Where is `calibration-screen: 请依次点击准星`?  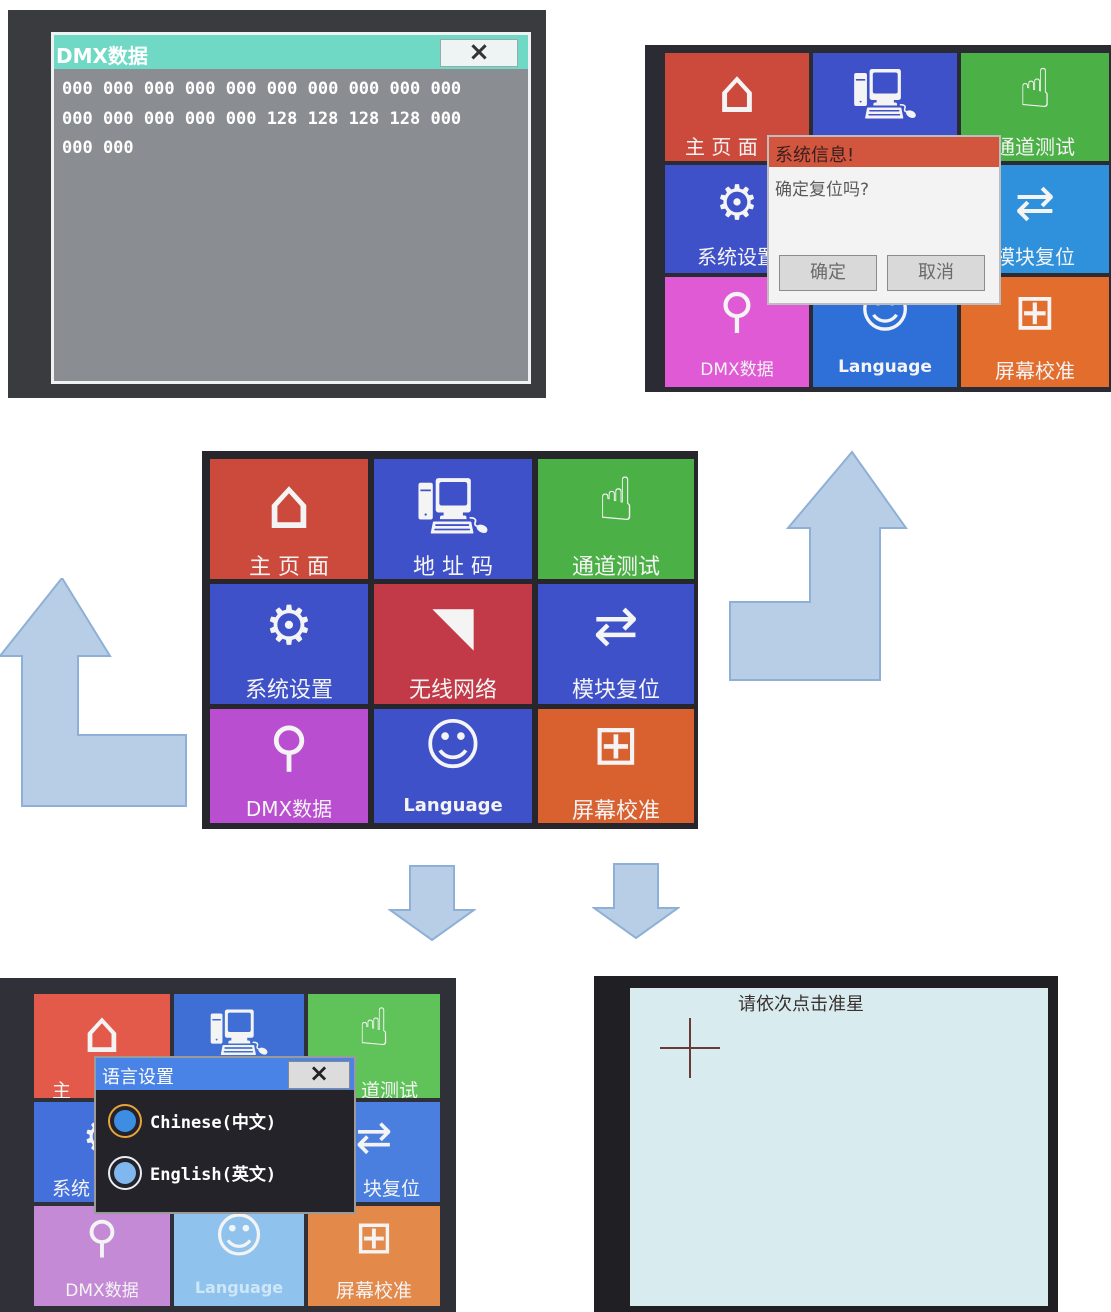
calibration-screen: 请依次点击准星 is located at coordinates (826, 1144).